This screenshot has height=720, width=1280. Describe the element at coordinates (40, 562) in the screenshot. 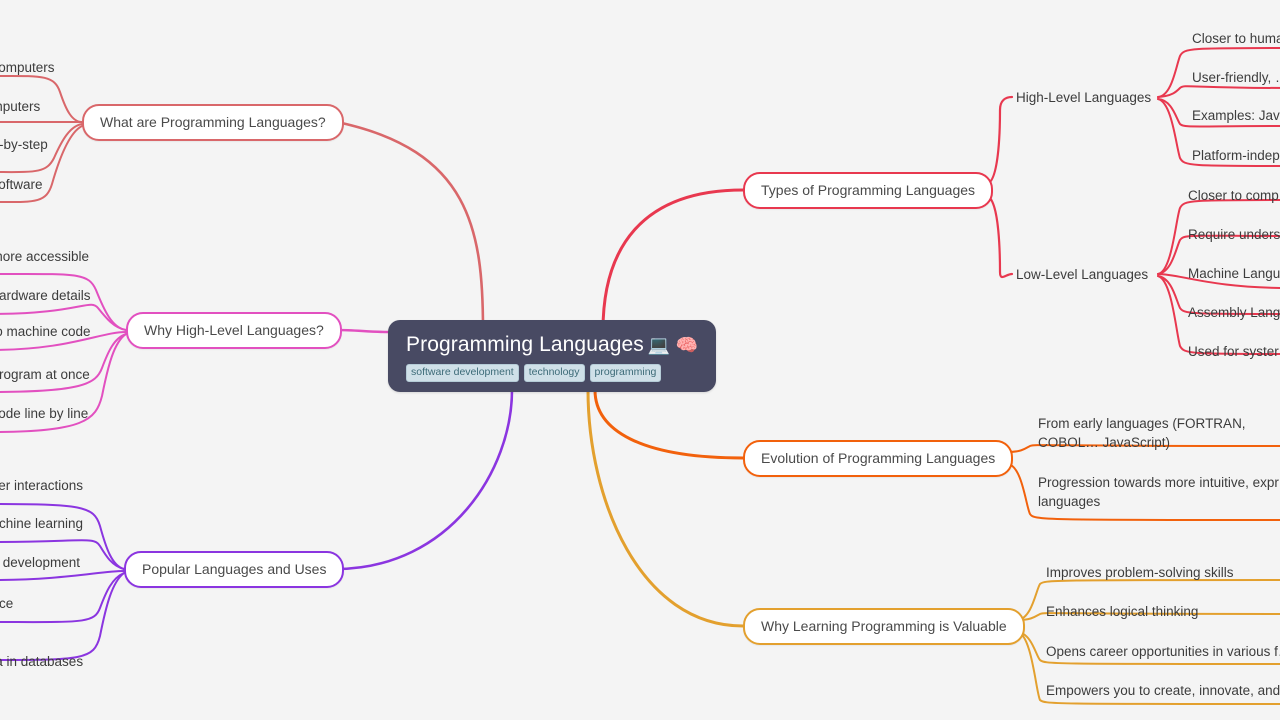

I see `leaf-popular-2: …d development` at that location.